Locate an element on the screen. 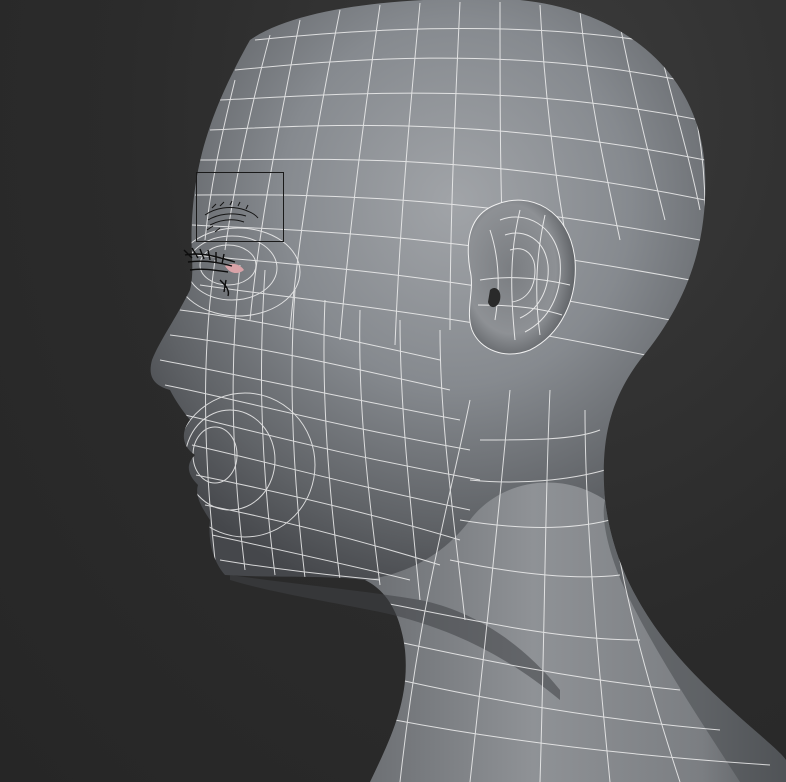 The image size is (786, 782). selection-handle-bottom-right is located at coordinates (283, 241).